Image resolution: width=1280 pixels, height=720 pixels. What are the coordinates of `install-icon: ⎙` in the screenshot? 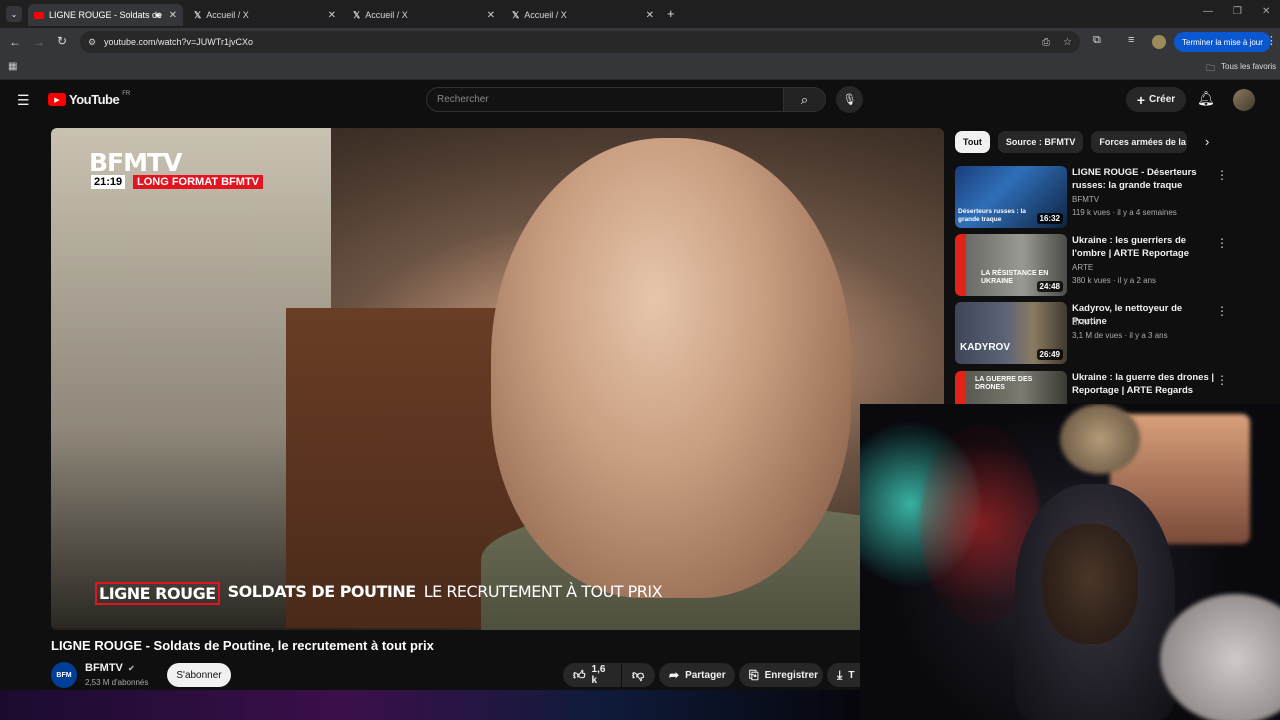 It's located at (1046, 42).